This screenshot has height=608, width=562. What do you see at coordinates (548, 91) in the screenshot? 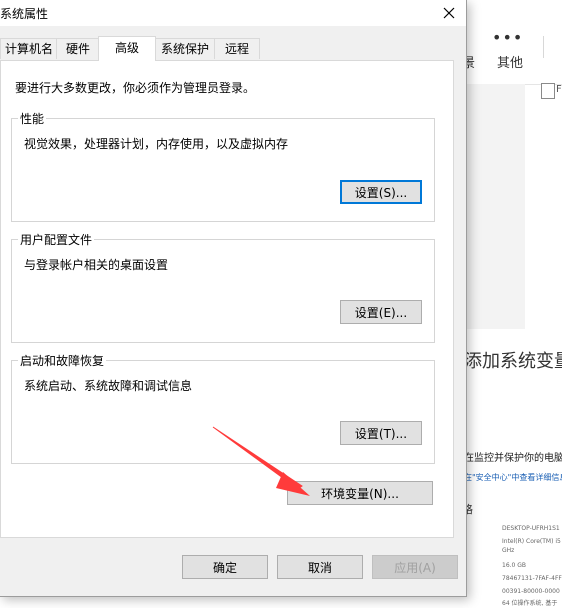
I see `file-icon` at bounding box center [548, 91].